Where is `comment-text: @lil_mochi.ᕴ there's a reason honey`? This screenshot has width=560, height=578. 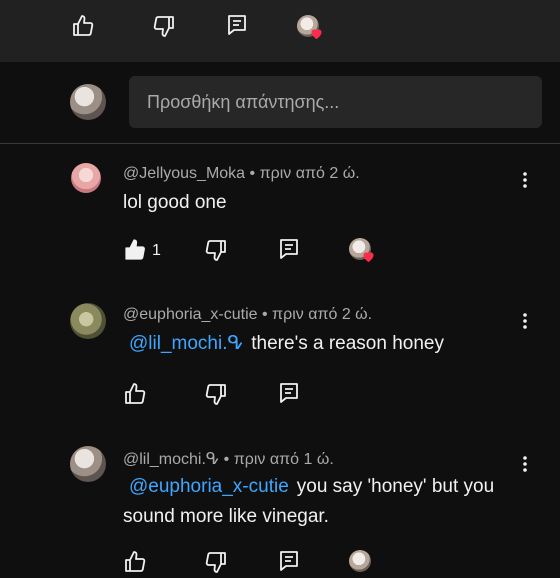 comment-text: @lil_mochi.ᕴ there's a reason honey is located at coordinates (323, 344).